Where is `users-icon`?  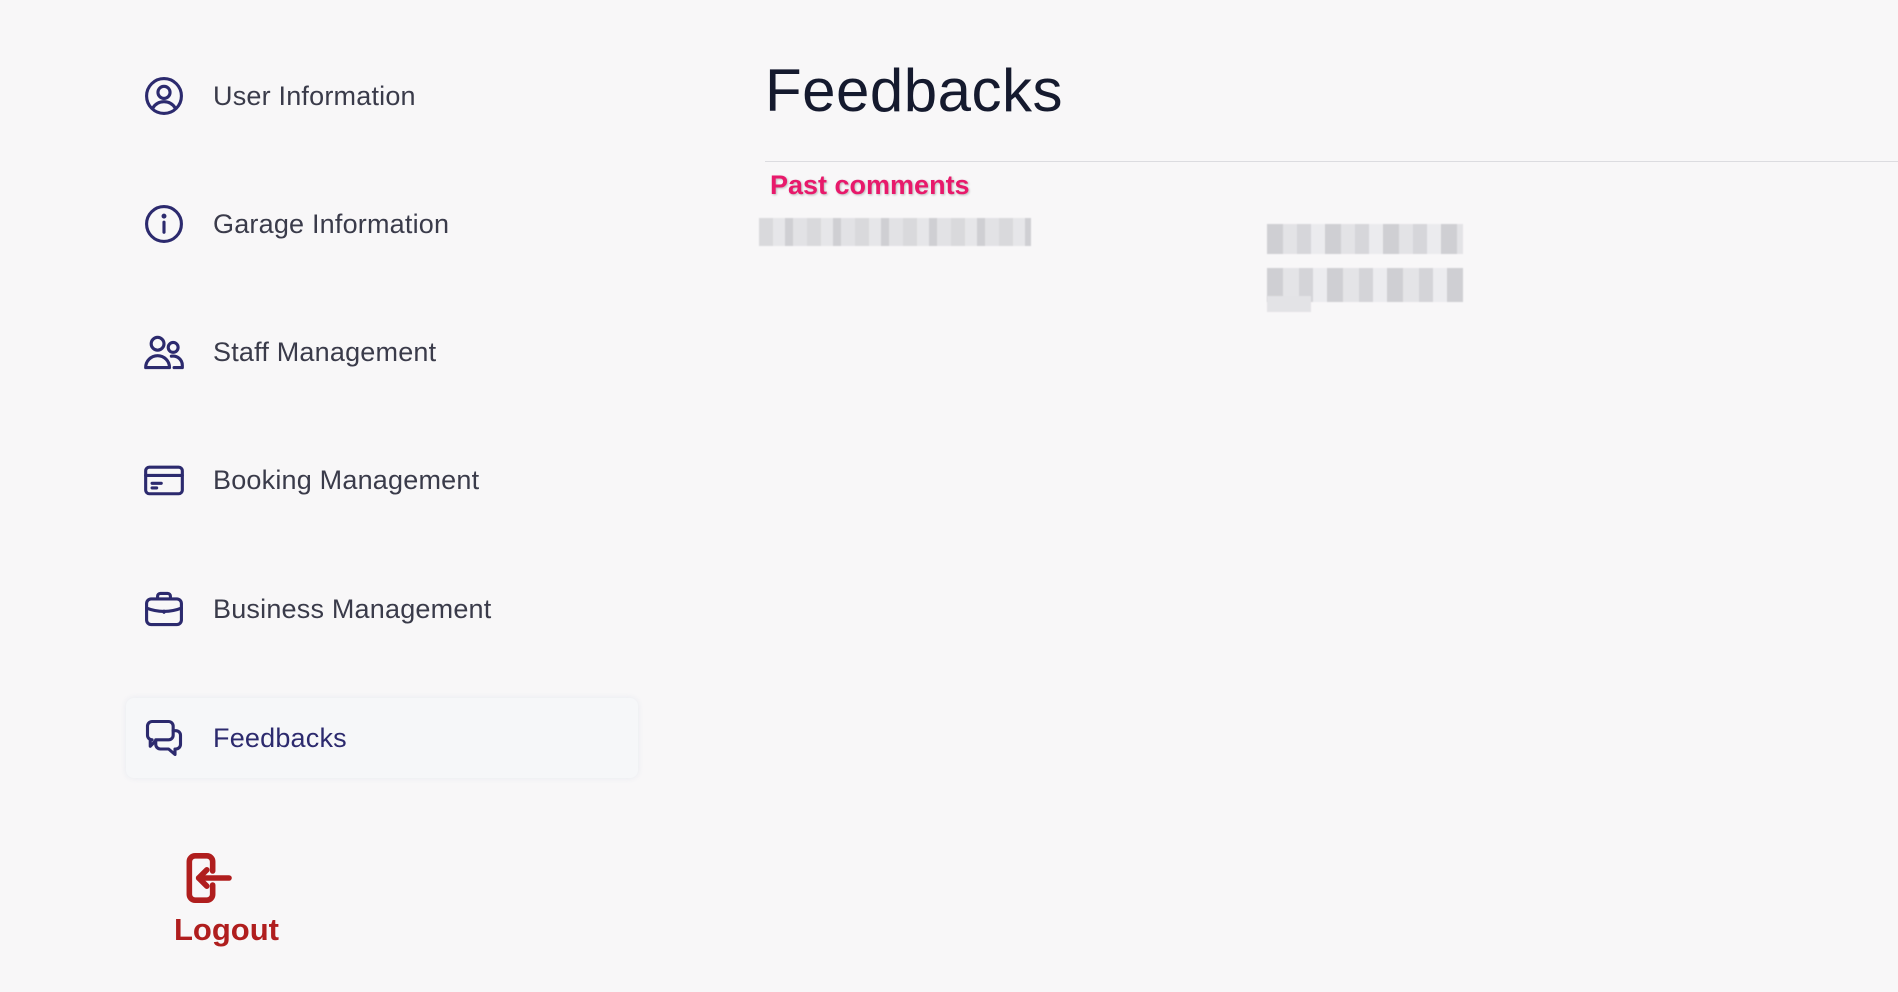
users-icon is located at coordinates (164, 352).